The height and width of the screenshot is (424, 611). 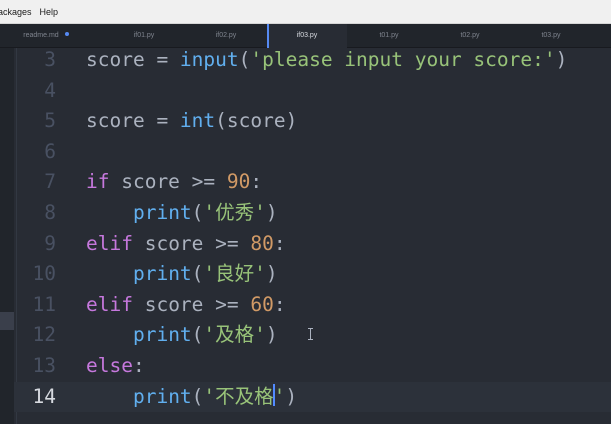 What do you see at coordinates (305, 12) in the screenshot?
I see `menu-bar: ackages Help` at bounding box center [305, 12].